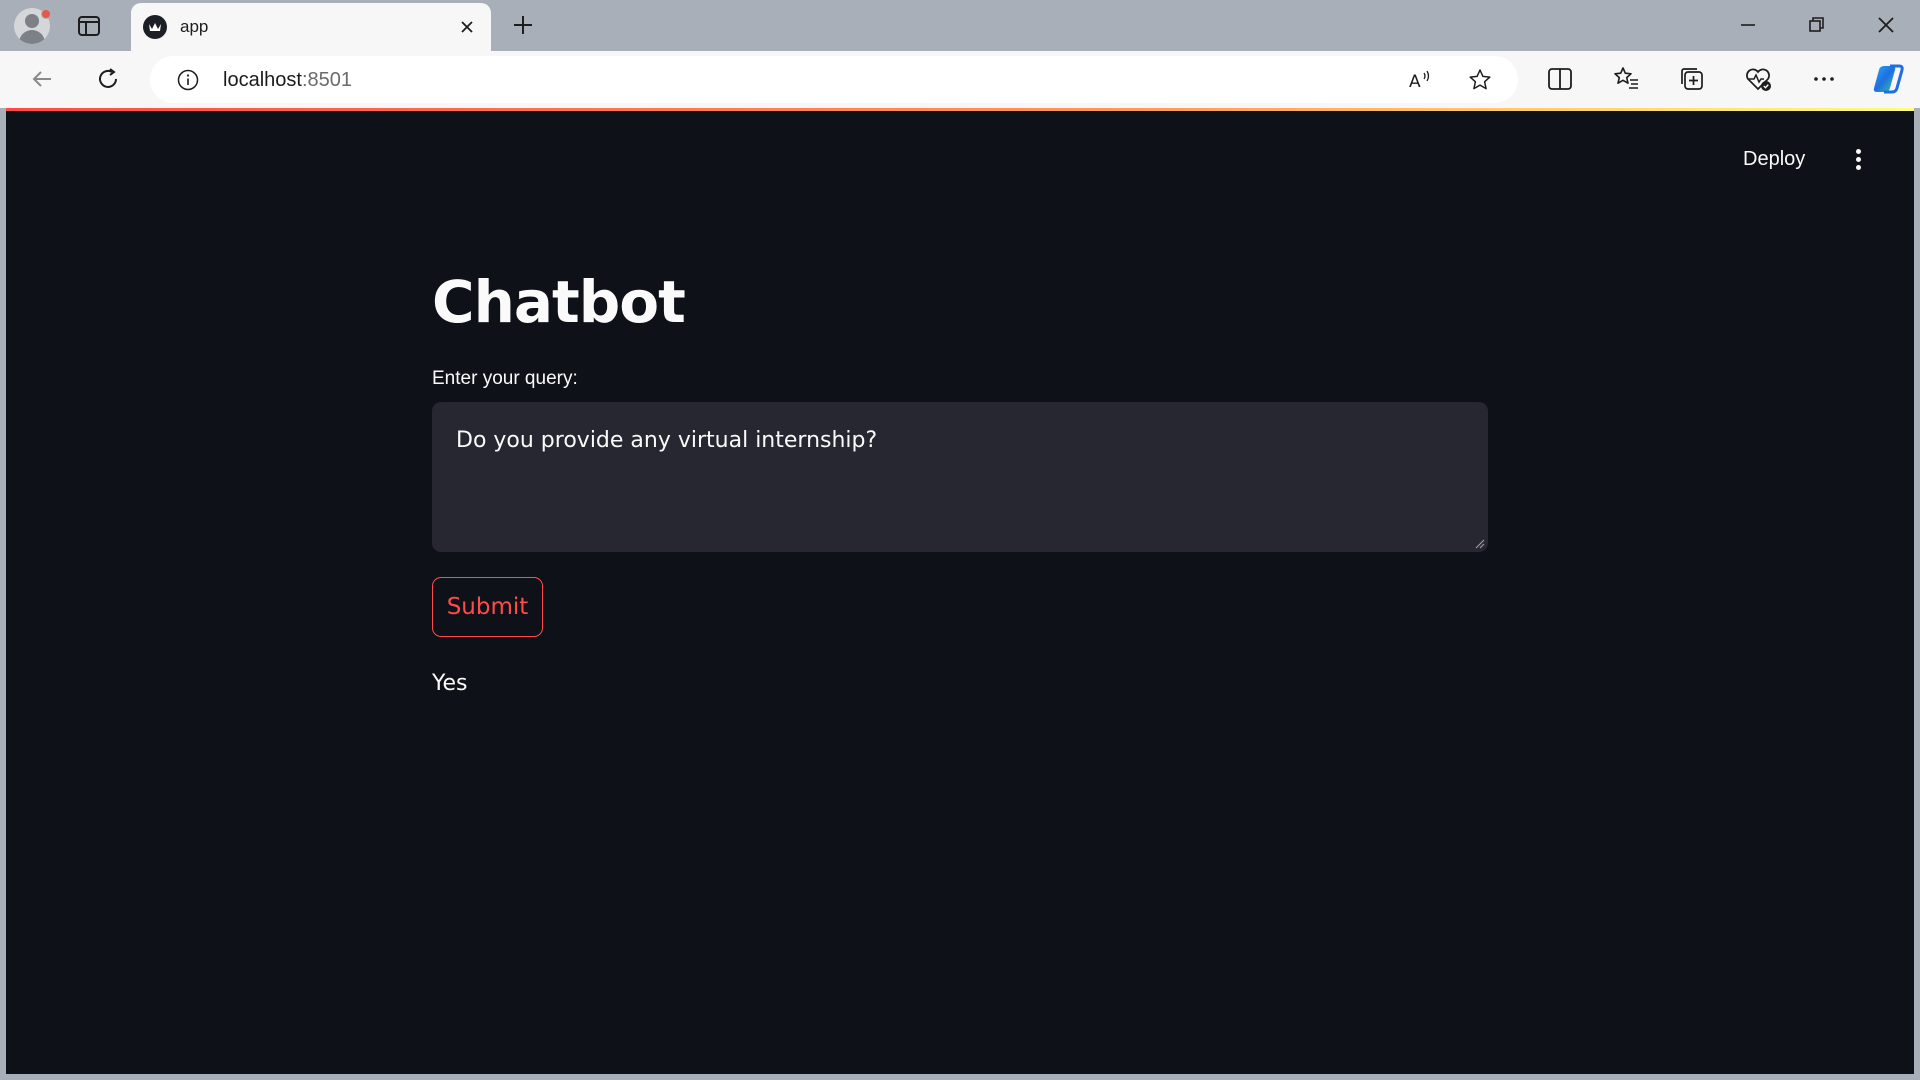 The width and height of the screenshot is (1920, 1080). I want to click on browser-essentials-icon, so click(1758, 79).